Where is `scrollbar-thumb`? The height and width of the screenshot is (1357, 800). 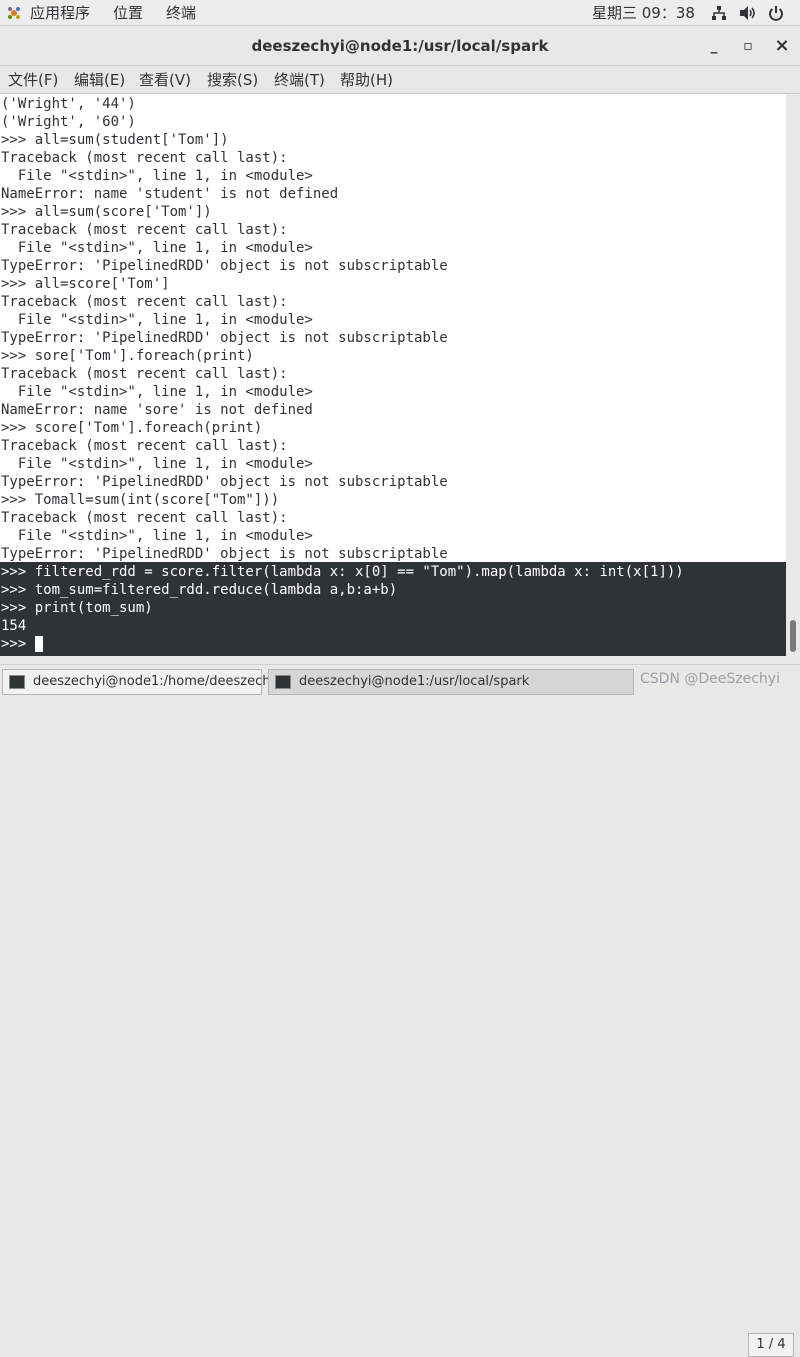
scrollbar-thumb is located at coordinates (793, 636).